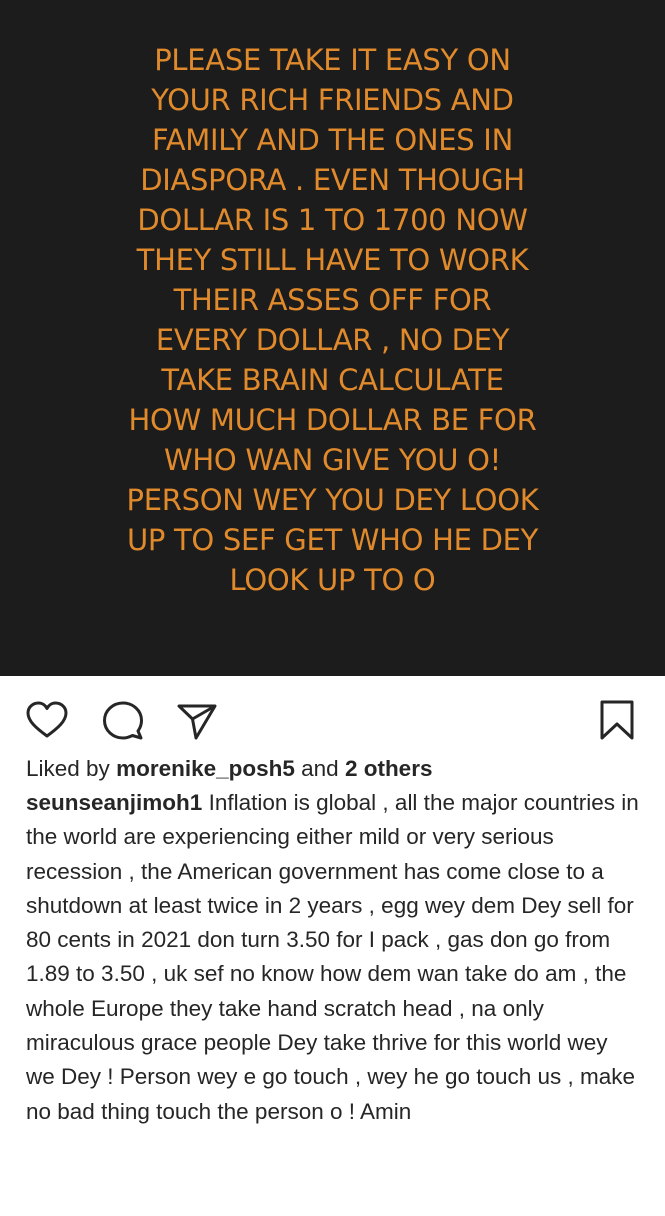 The width and height of the screenshot is (665, 1216). What do you see at coordinates (71, 768) in the screenshot?
I see `likes-prefix: Liked by` at bounding box center [71, 768].